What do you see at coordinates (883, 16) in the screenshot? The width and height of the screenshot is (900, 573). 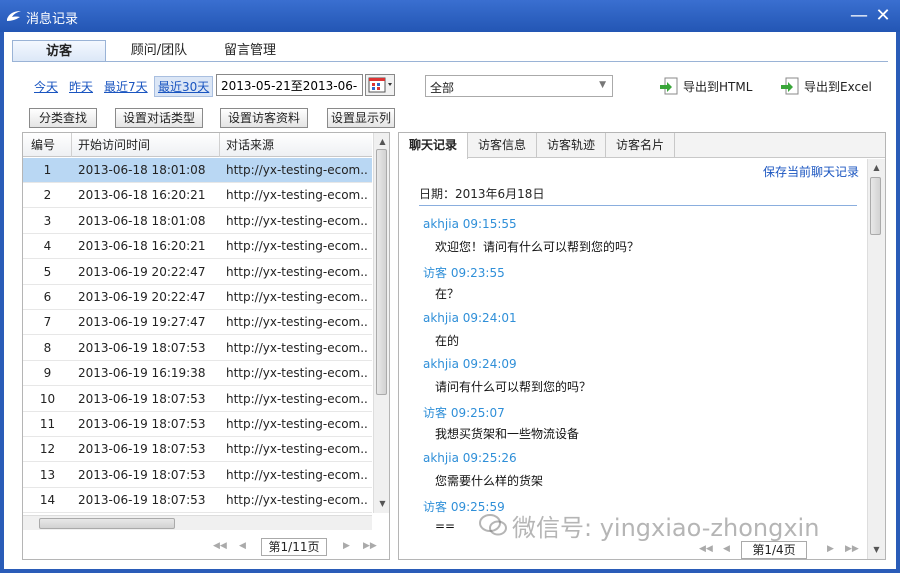 I see `close-button: ✕` at bounding box center [883, 16].